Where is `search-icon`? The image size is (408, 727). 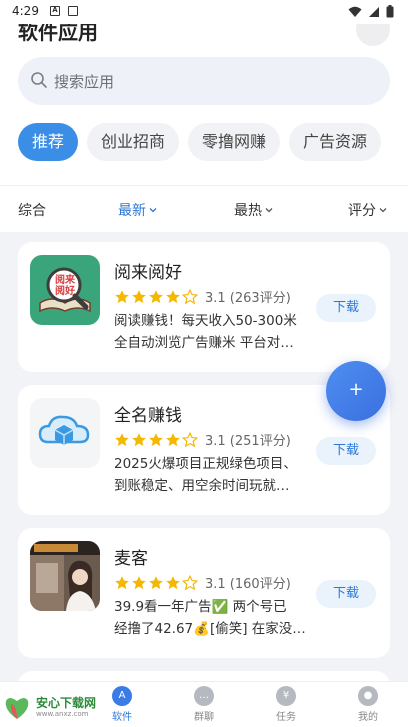
search-icon is located at coordinates (39, 82).